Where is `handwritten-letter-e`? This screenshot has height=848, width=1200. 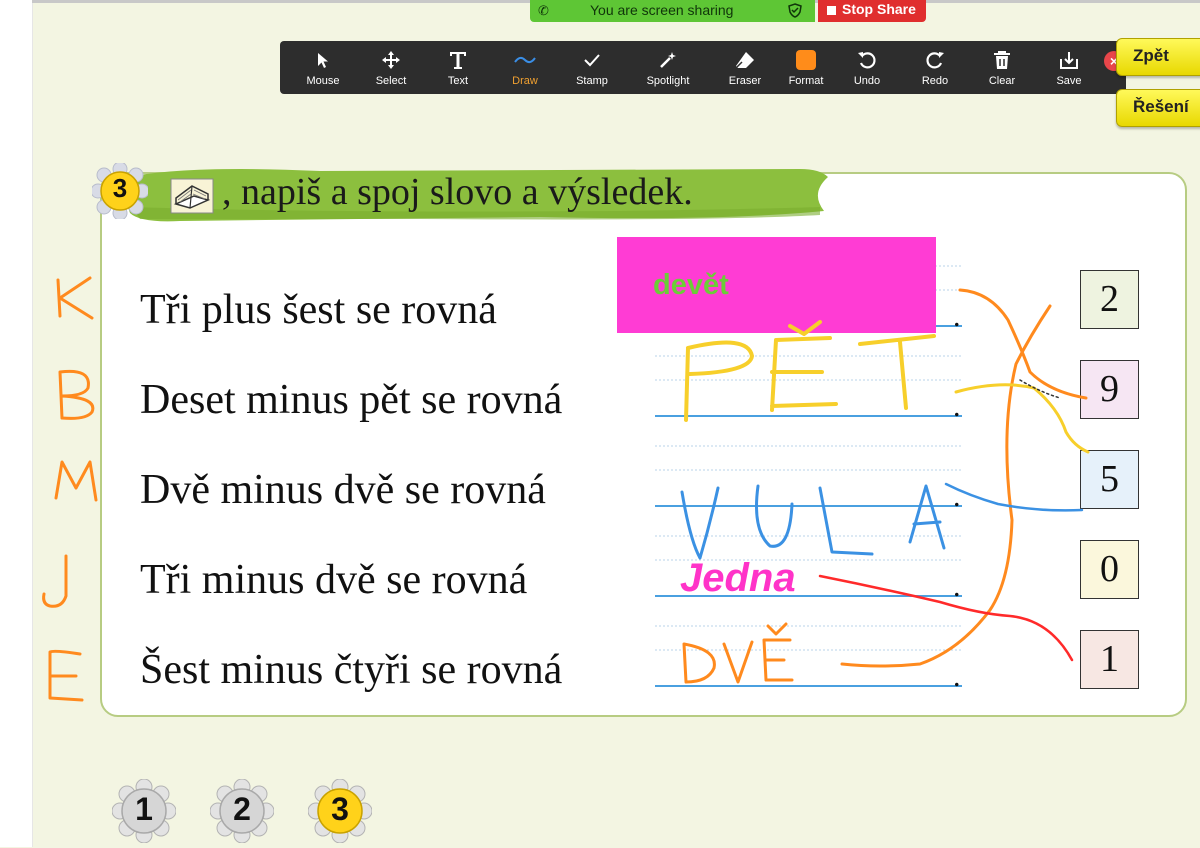 handwritten-letter-e is located at coordinates (66, 675).